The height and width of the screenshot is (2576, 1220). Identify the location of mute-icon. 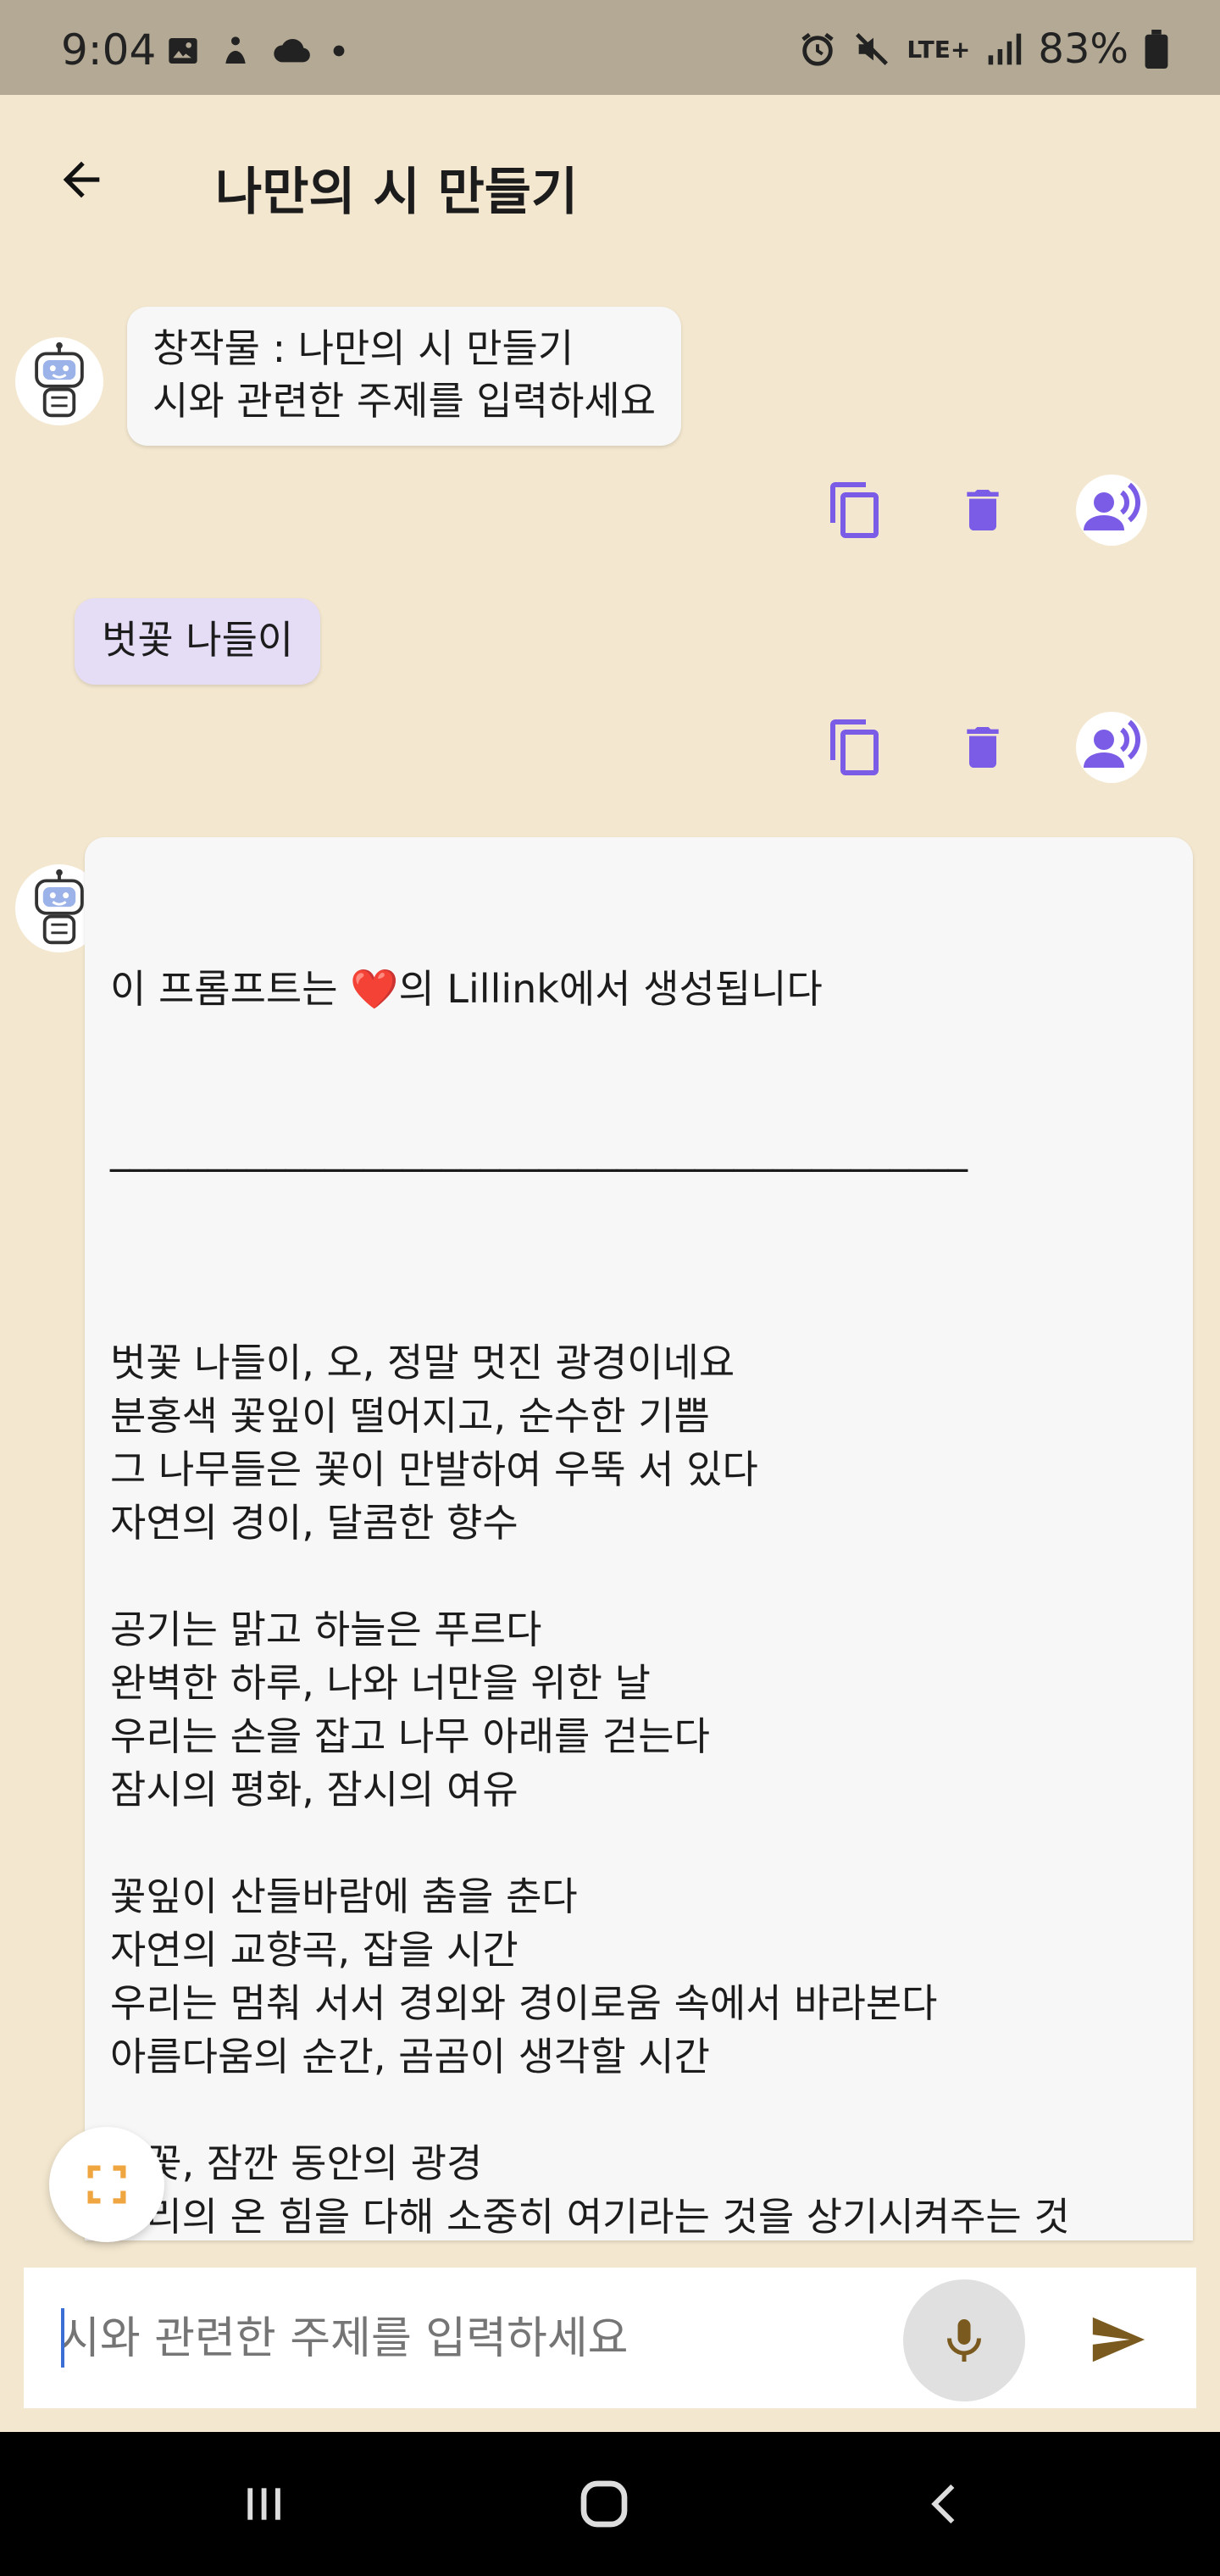
(872, 49).